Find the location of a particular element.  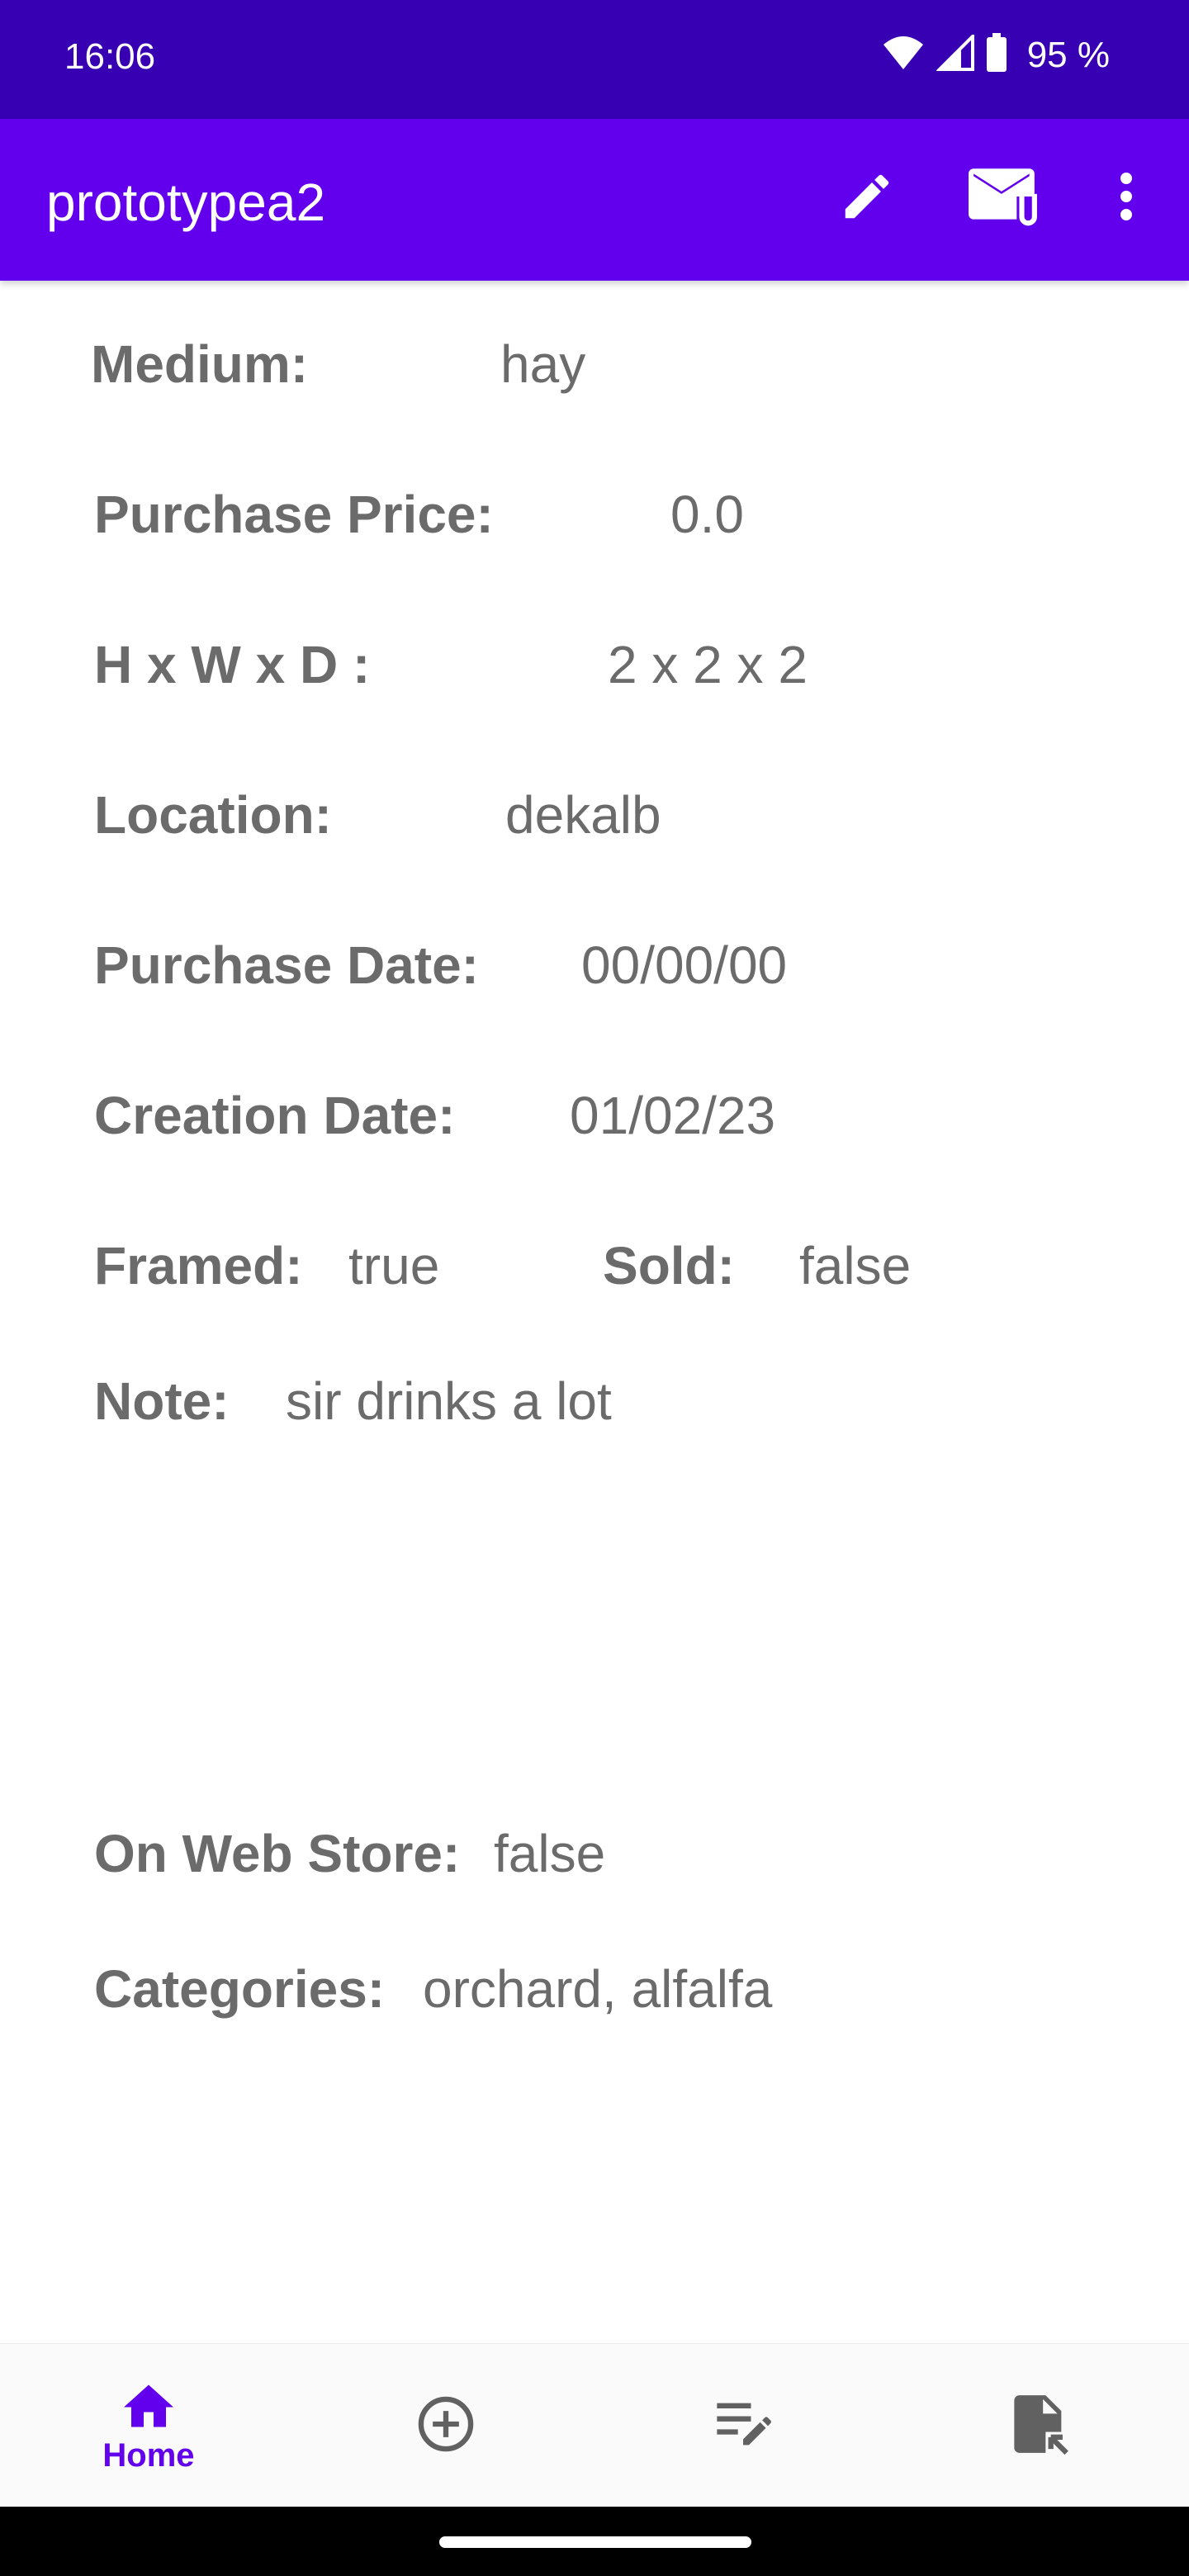

status-icons: 95 % is located at coordinates (996, 54).